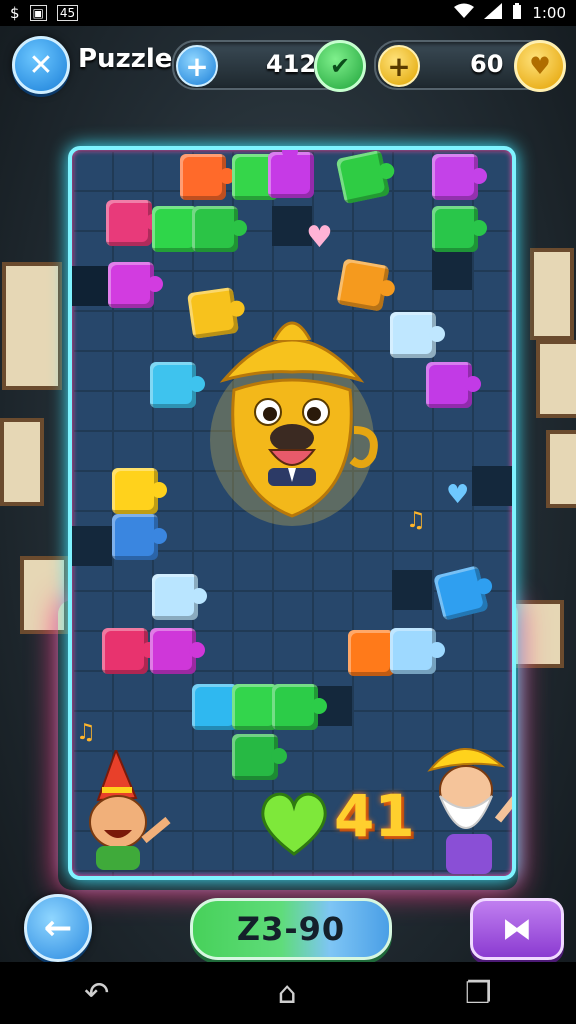  I want to click on status-icon-3: 45, so click(67, 13).